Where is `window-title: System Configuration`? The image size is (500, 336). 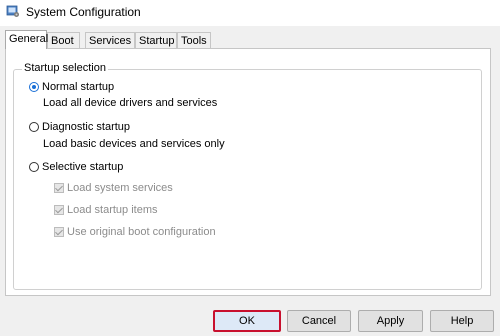 window-title: System Configuration is located at coordinates (83, 12).